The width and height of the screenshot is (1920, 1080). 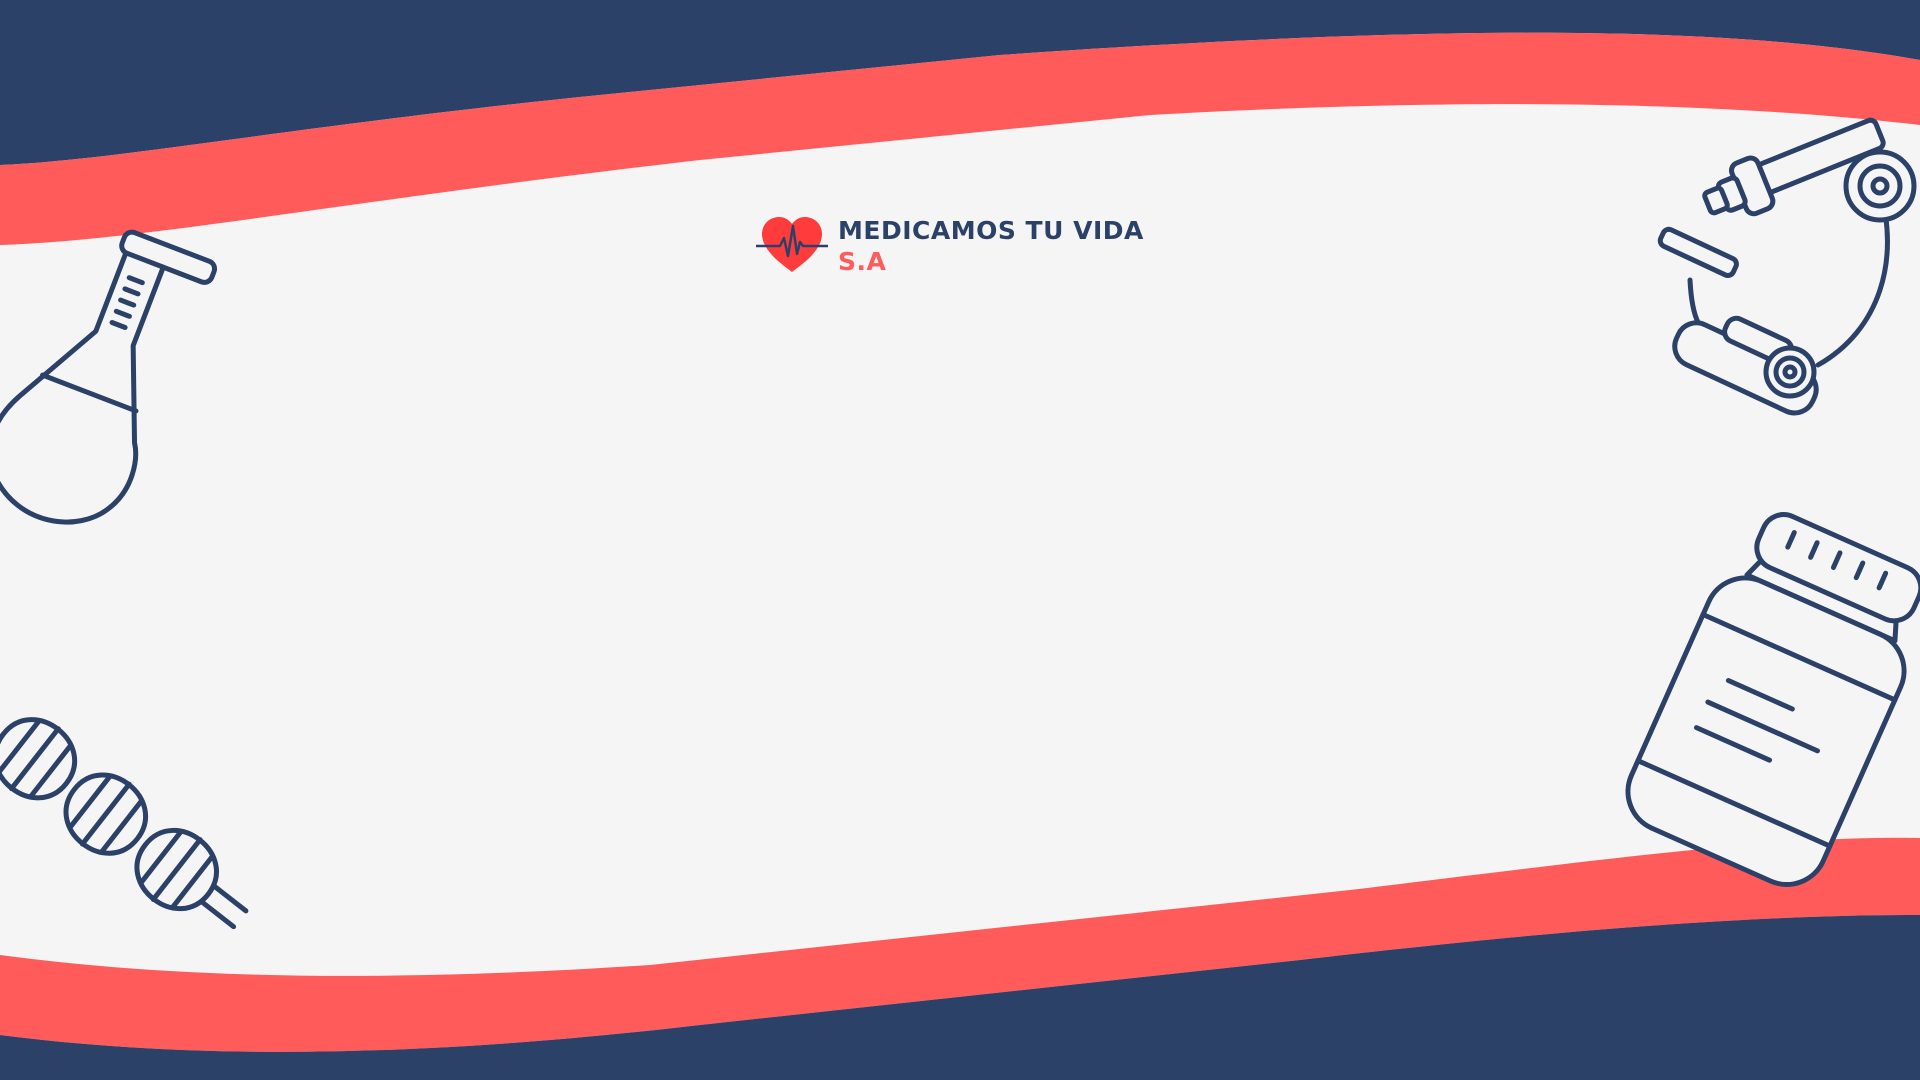 What do you see at coordinates (109, 377) in the screenshot?
I see `test-tube-icon` at bounding box center [109, 377].